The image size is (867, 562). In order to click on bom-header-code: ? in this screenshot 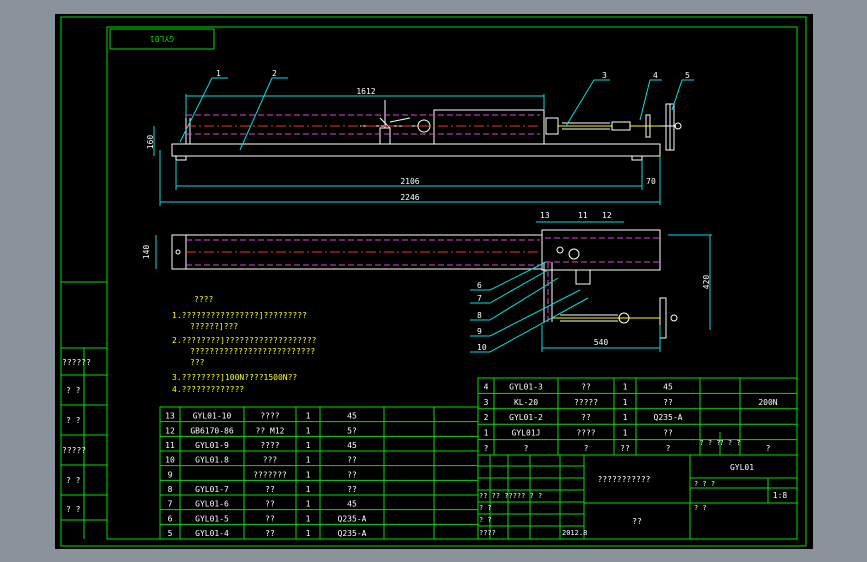, I will do `click(526, 448)`.